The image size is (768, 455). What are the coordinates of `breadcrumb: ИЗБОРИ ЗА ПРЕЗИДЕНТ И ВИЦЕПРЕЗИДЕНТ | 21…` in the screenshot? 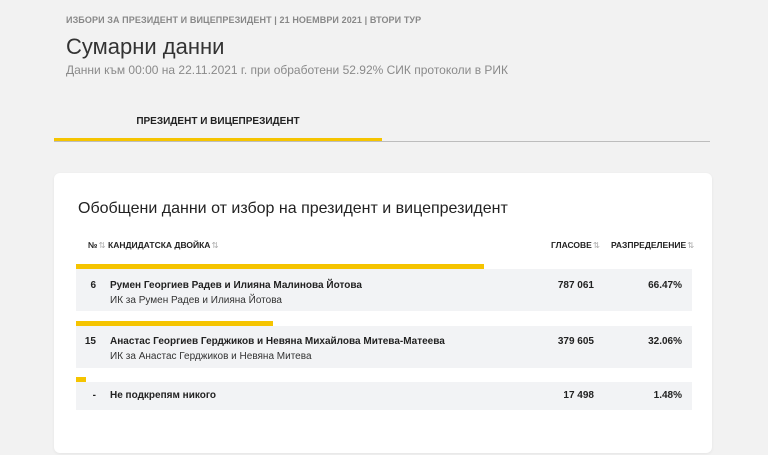 It's located at (244, 20).